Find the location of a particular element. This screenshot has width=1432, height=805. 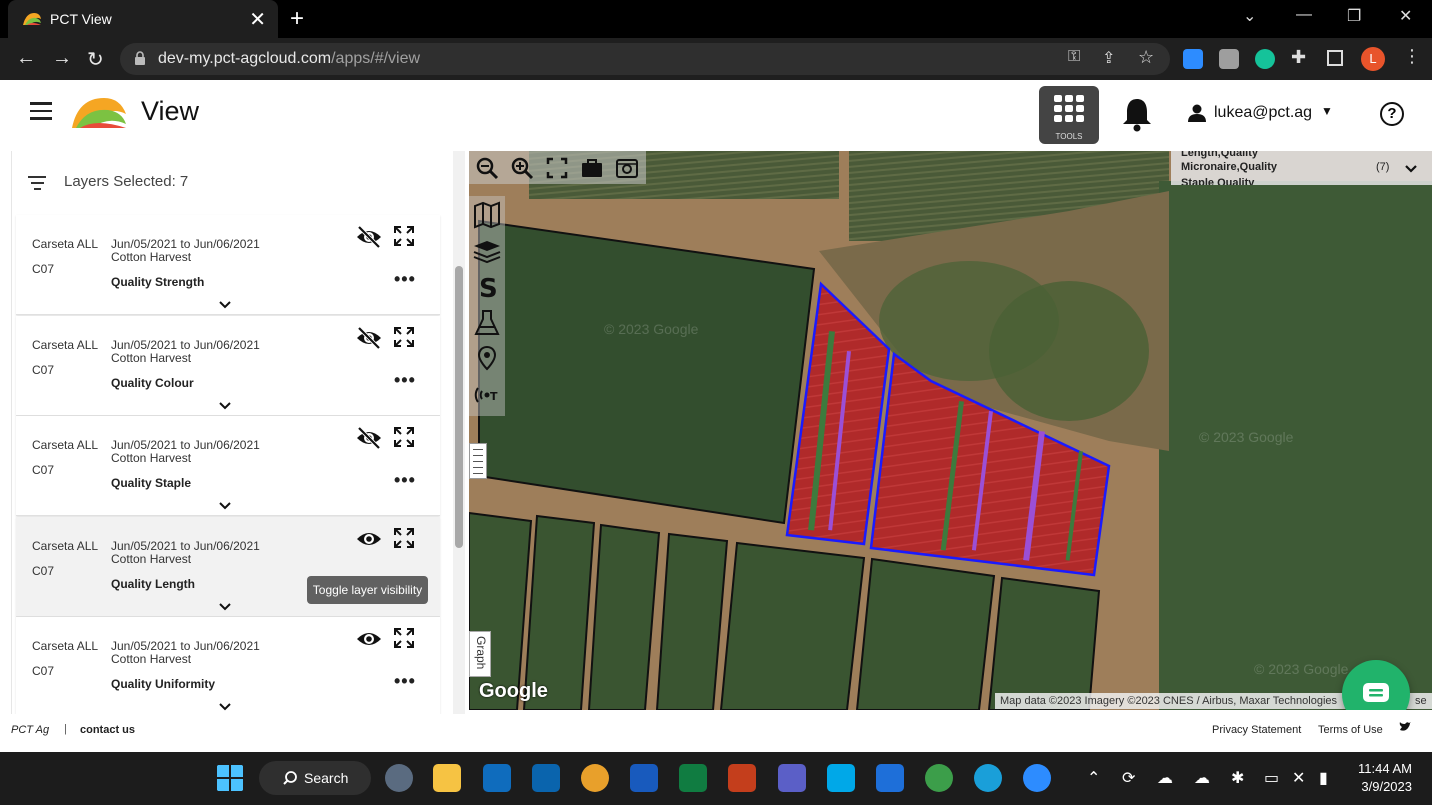

notification-bell-icon is located at coordinates (1137, 114).